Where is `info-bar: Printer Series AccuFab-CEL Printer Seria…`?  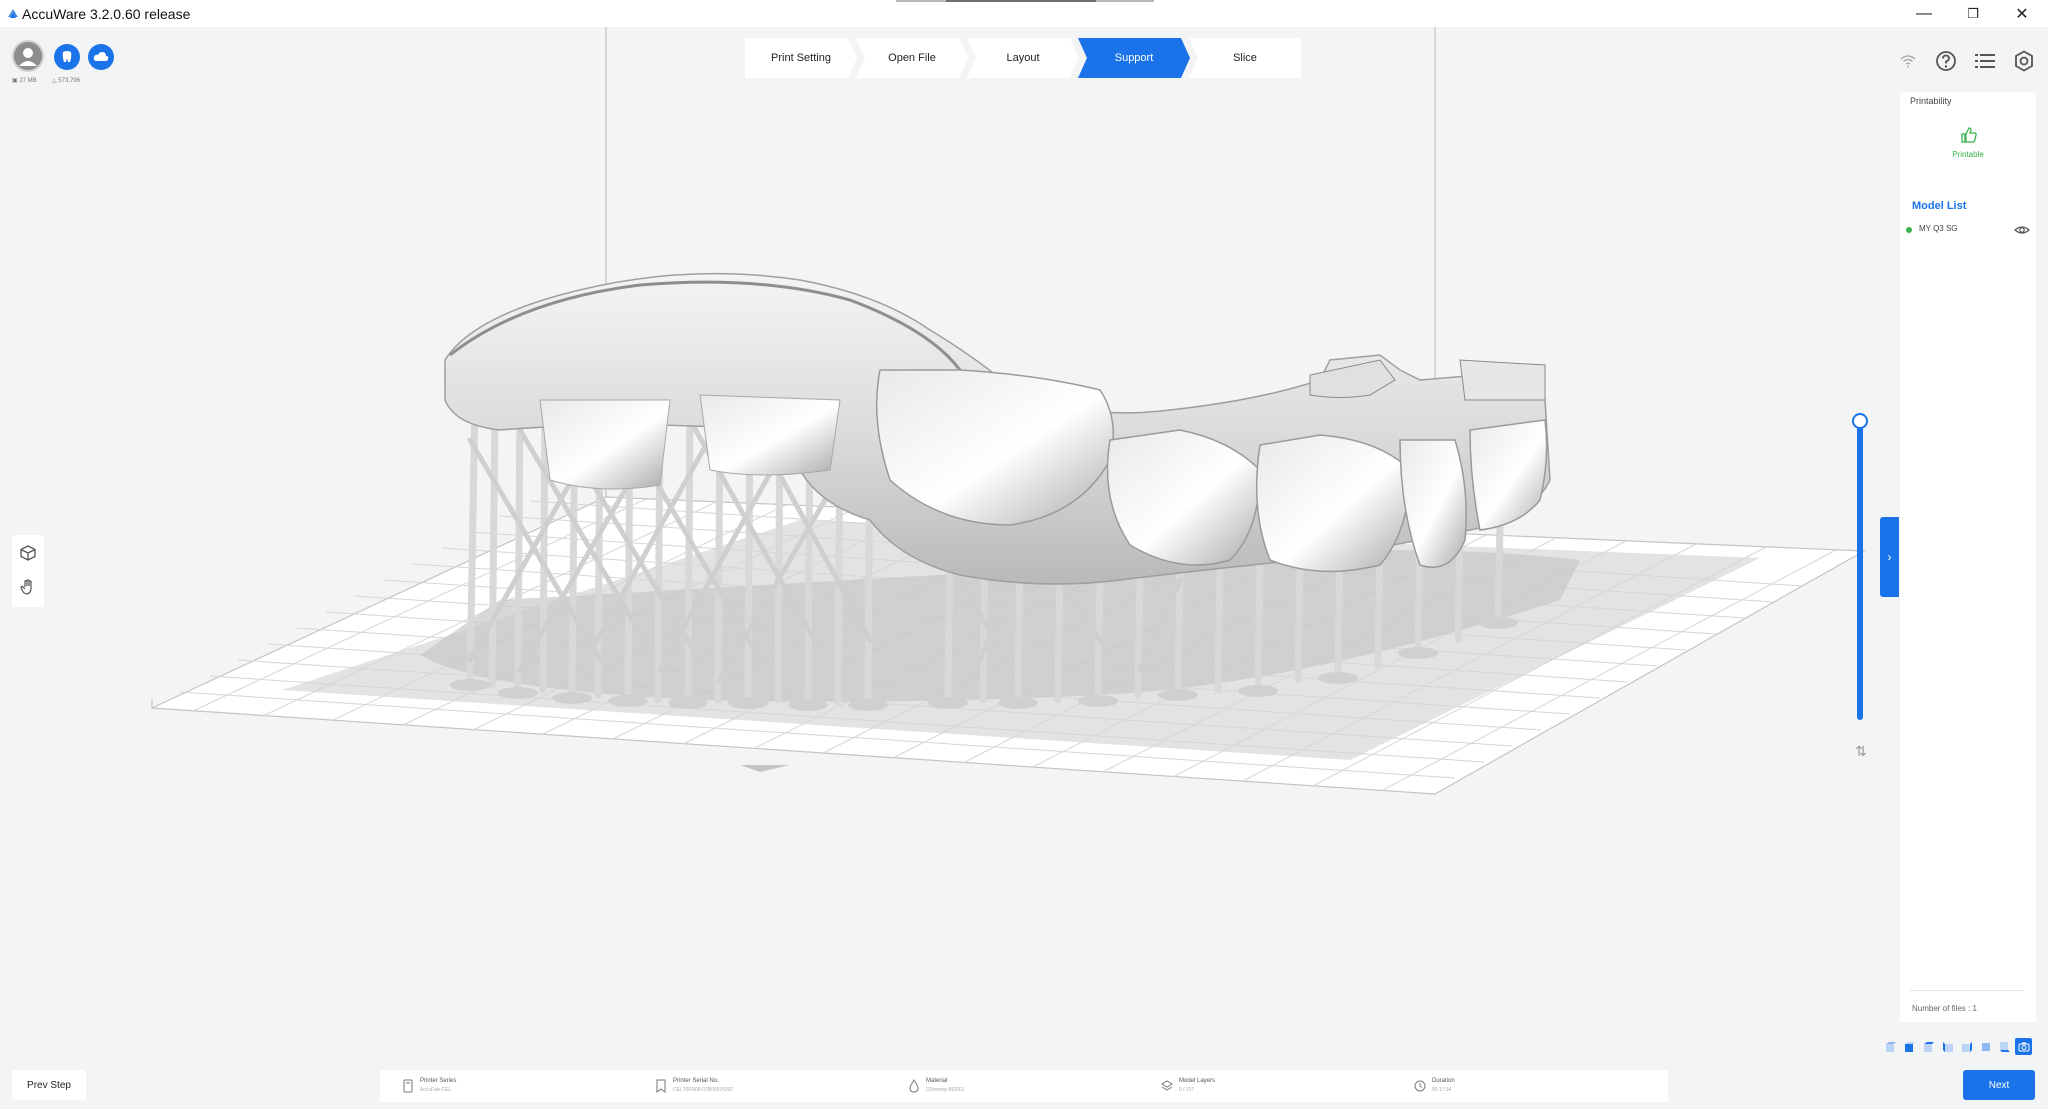 info-bar: Printer Series AccuFab-CEL Printer Seria… is located at coordinates (1024, 1086).